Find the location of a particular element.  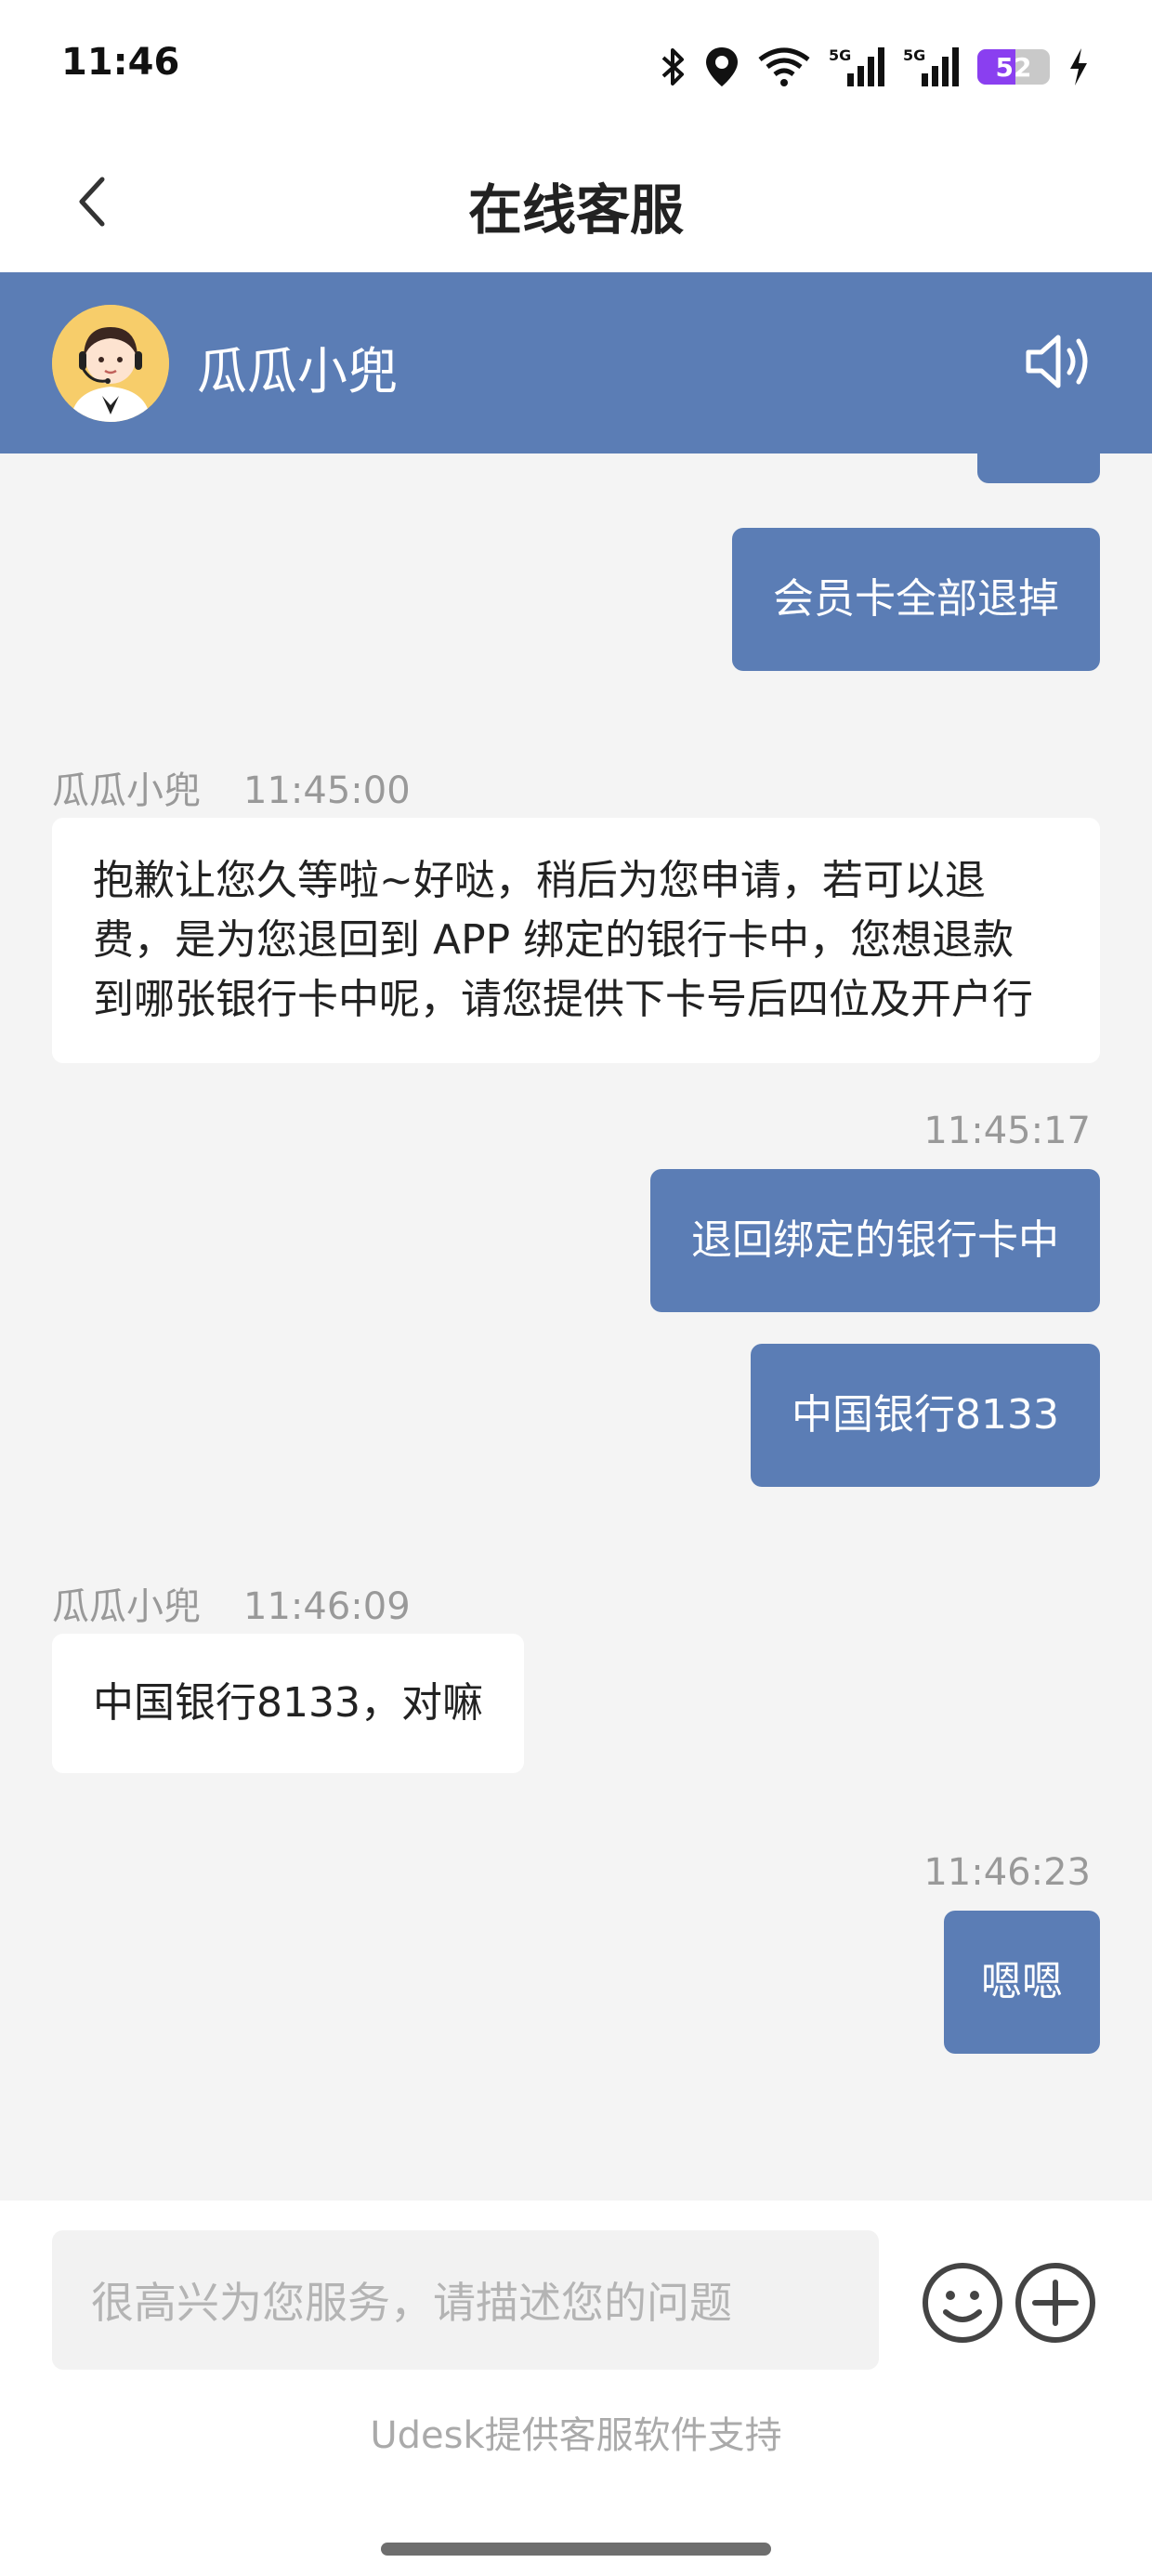

status-bar: 11:46 5G 5G 52 is located at coordinates (576, 67).